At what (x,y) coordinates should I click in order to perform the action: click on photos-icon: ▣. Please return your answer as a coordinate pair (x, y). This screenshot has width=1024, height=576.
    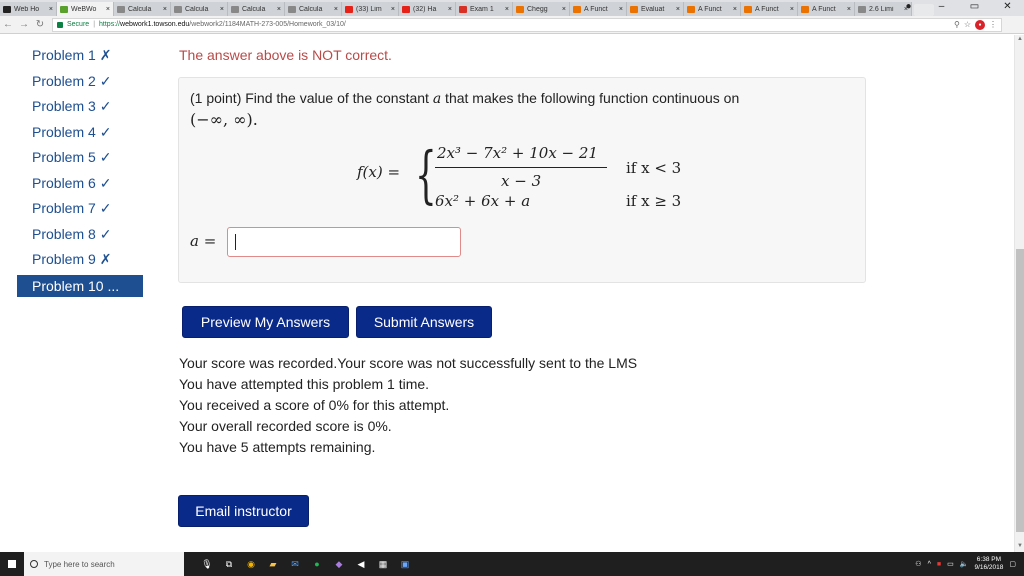
    Looking at the image, I should click on (405, 564).